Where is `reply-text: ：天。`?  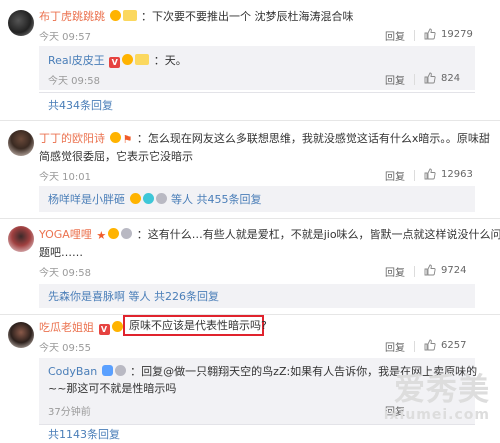
reply-text: ：天。 is located at coordinates (170, 60).